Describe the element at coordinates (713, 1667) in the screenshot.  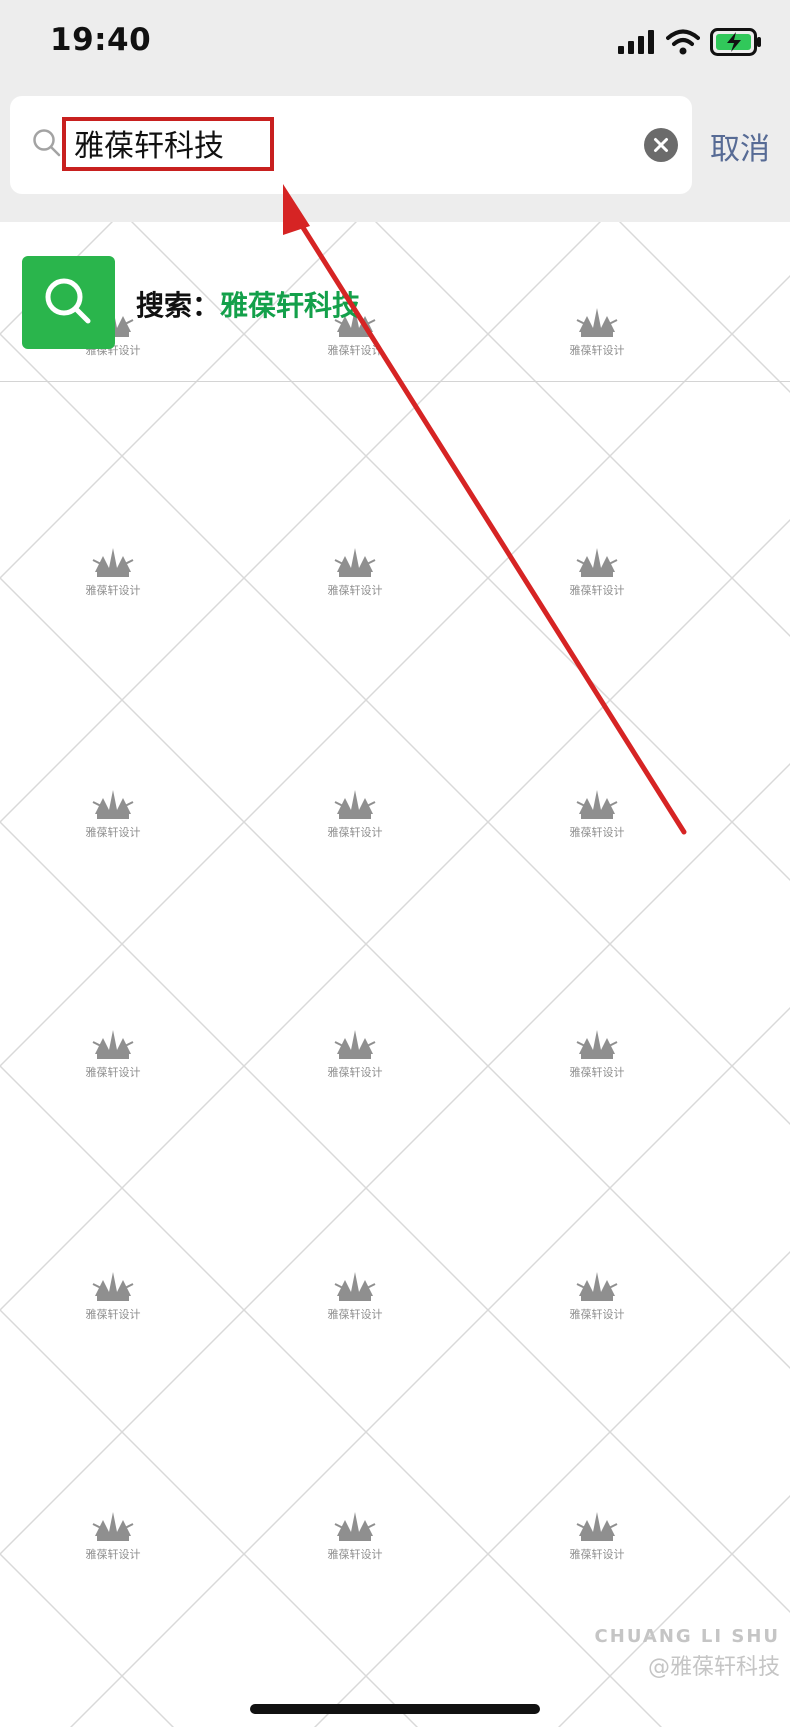
I see `footer-watermark-cn: @雅葆轩科技` at that location.